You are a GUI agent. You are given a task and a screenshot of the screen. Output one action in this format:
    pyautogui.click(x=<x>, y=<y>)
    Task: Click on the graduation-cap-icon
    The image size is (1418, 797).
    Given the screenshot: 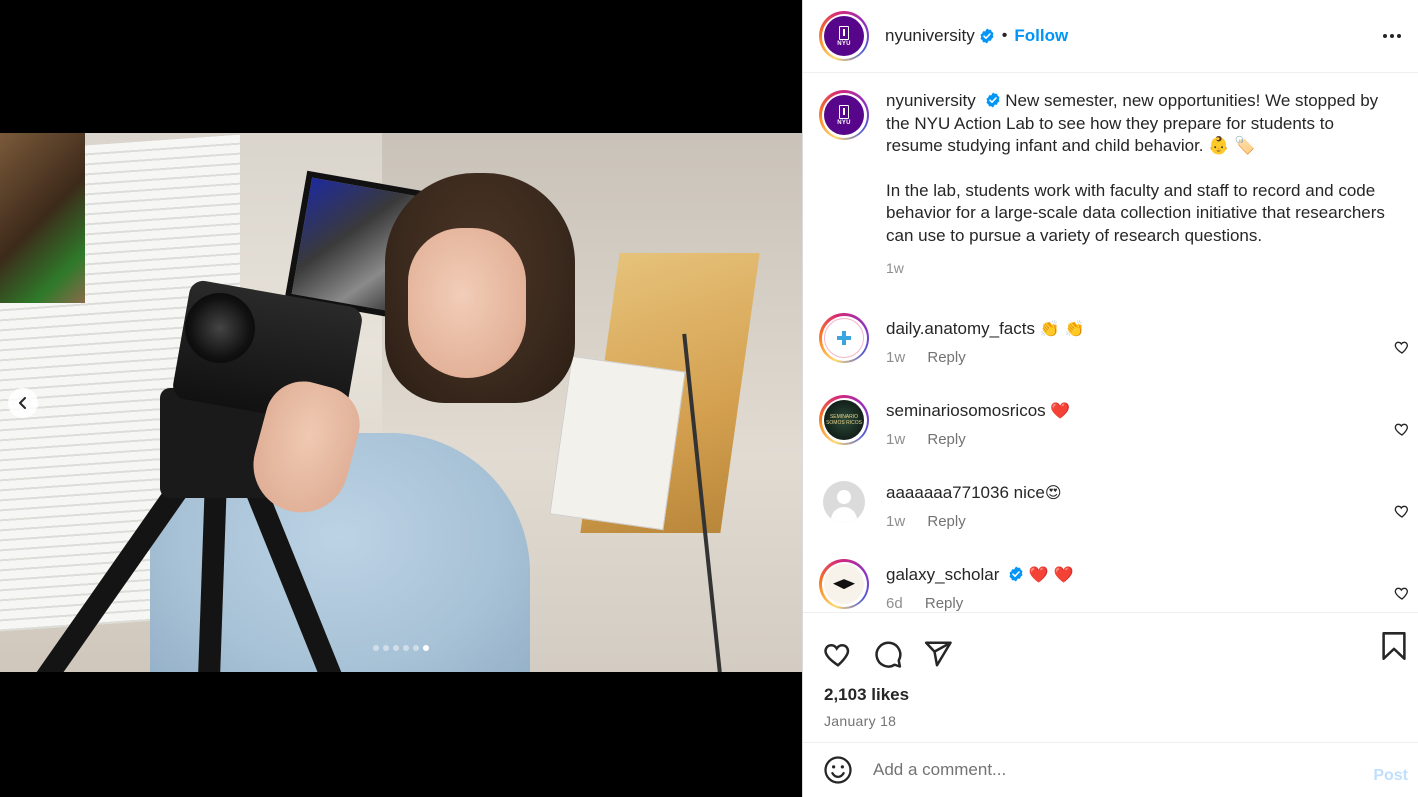 What is the action you would take?
    pyautogui.click(x=844, y=584)
    